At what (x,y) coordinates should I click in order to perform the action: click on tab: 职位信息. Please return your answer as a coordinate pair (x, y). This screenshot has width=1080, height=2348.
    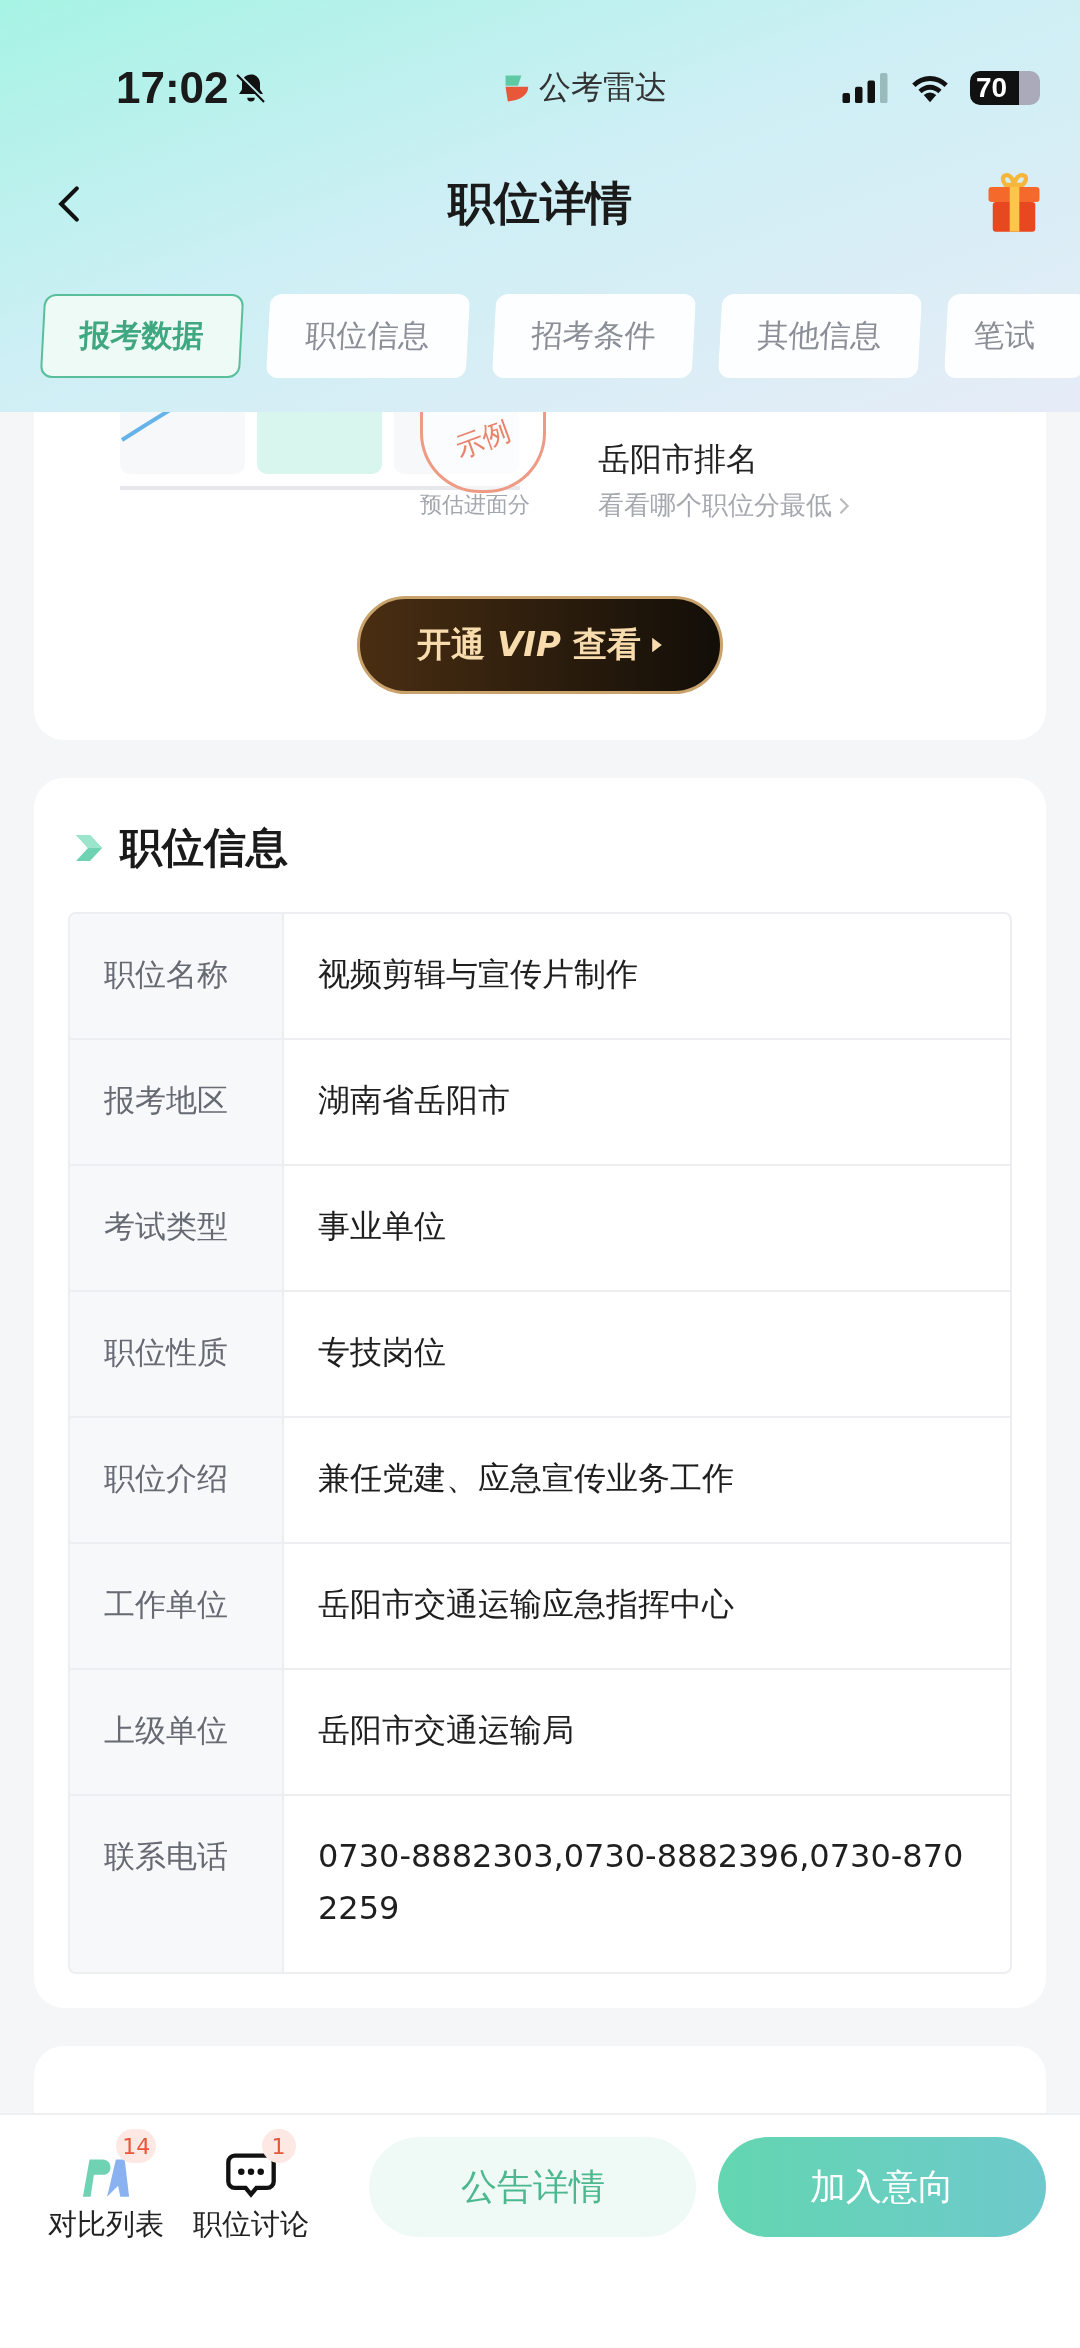
    Looking at the image, I should click on (368, 336).